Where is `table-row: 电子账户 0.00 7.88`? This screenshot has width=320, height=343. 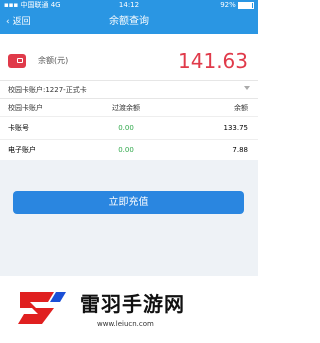 table-row: 电子账户 0.00 7.88 is located at coordinates (129, 150).